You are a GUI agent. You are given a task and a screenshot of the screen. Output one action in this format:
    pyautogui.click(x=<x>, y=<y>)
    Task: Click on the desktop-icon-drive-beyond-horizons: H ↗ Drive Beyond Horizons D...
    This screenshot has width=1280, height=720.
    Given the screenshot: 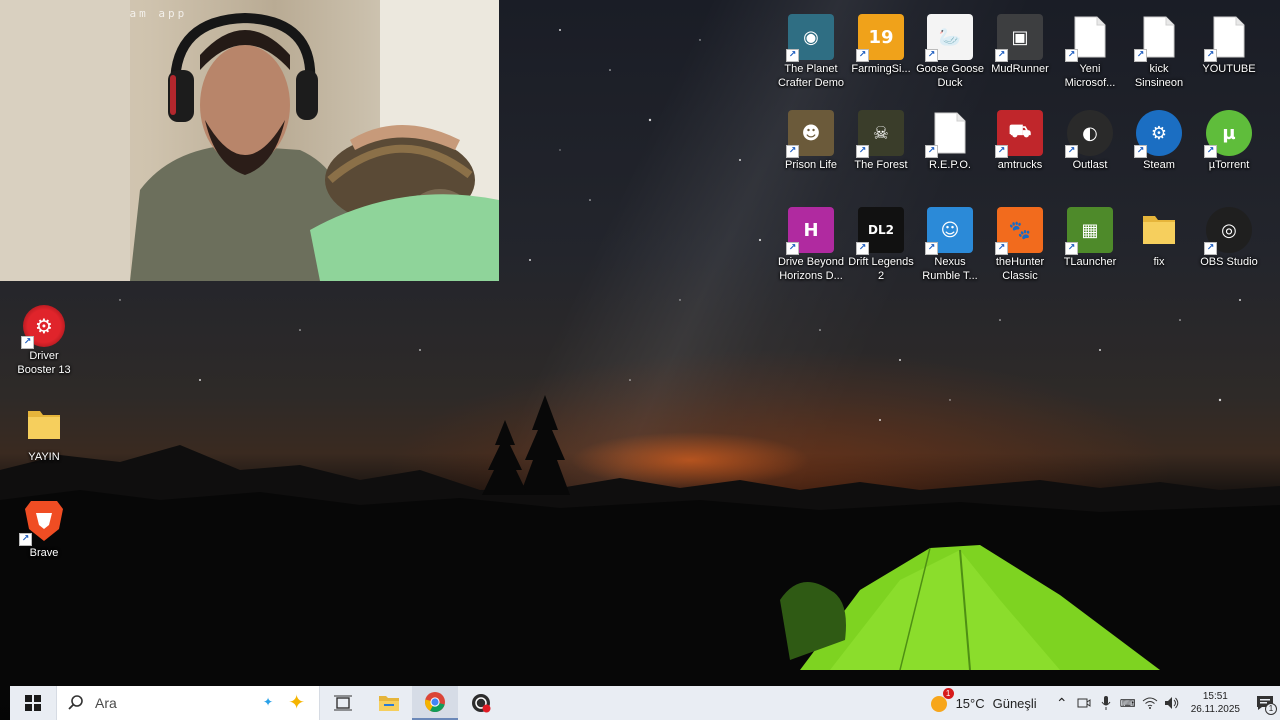 What is the action you would take?
    pyautogui.click(x=811, y=245)
    